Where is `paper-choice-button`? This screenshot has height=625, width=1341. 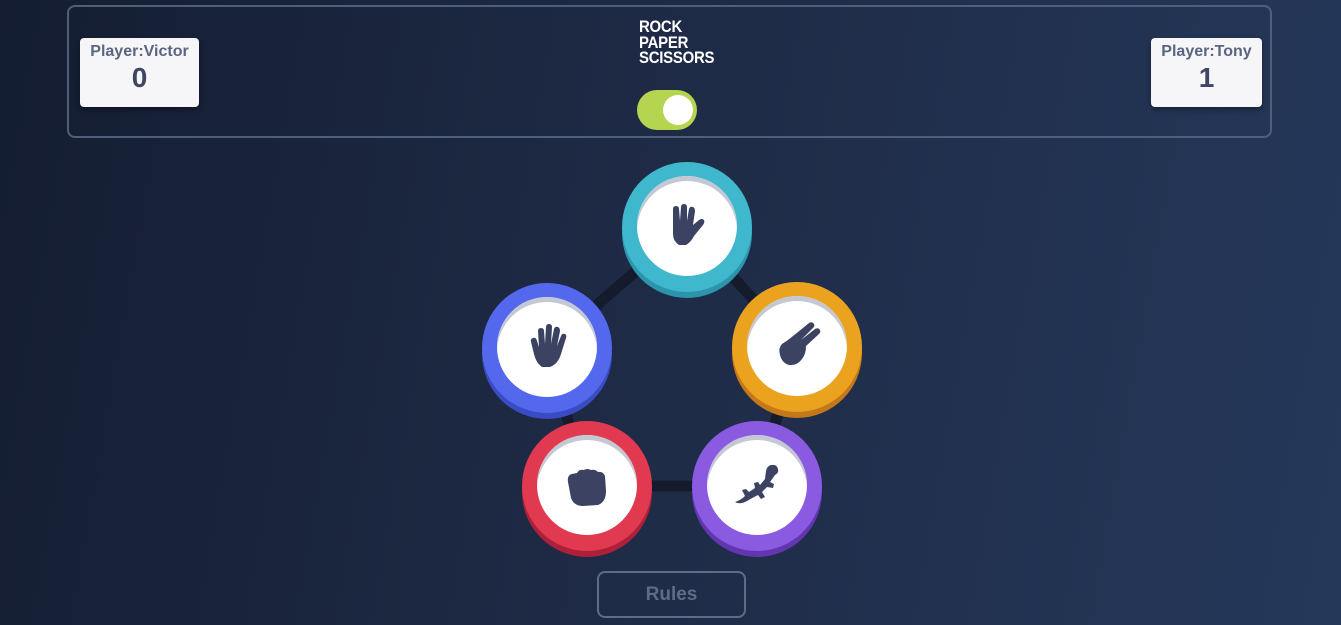
paper-choice-button is located at coordinates (547, 348).